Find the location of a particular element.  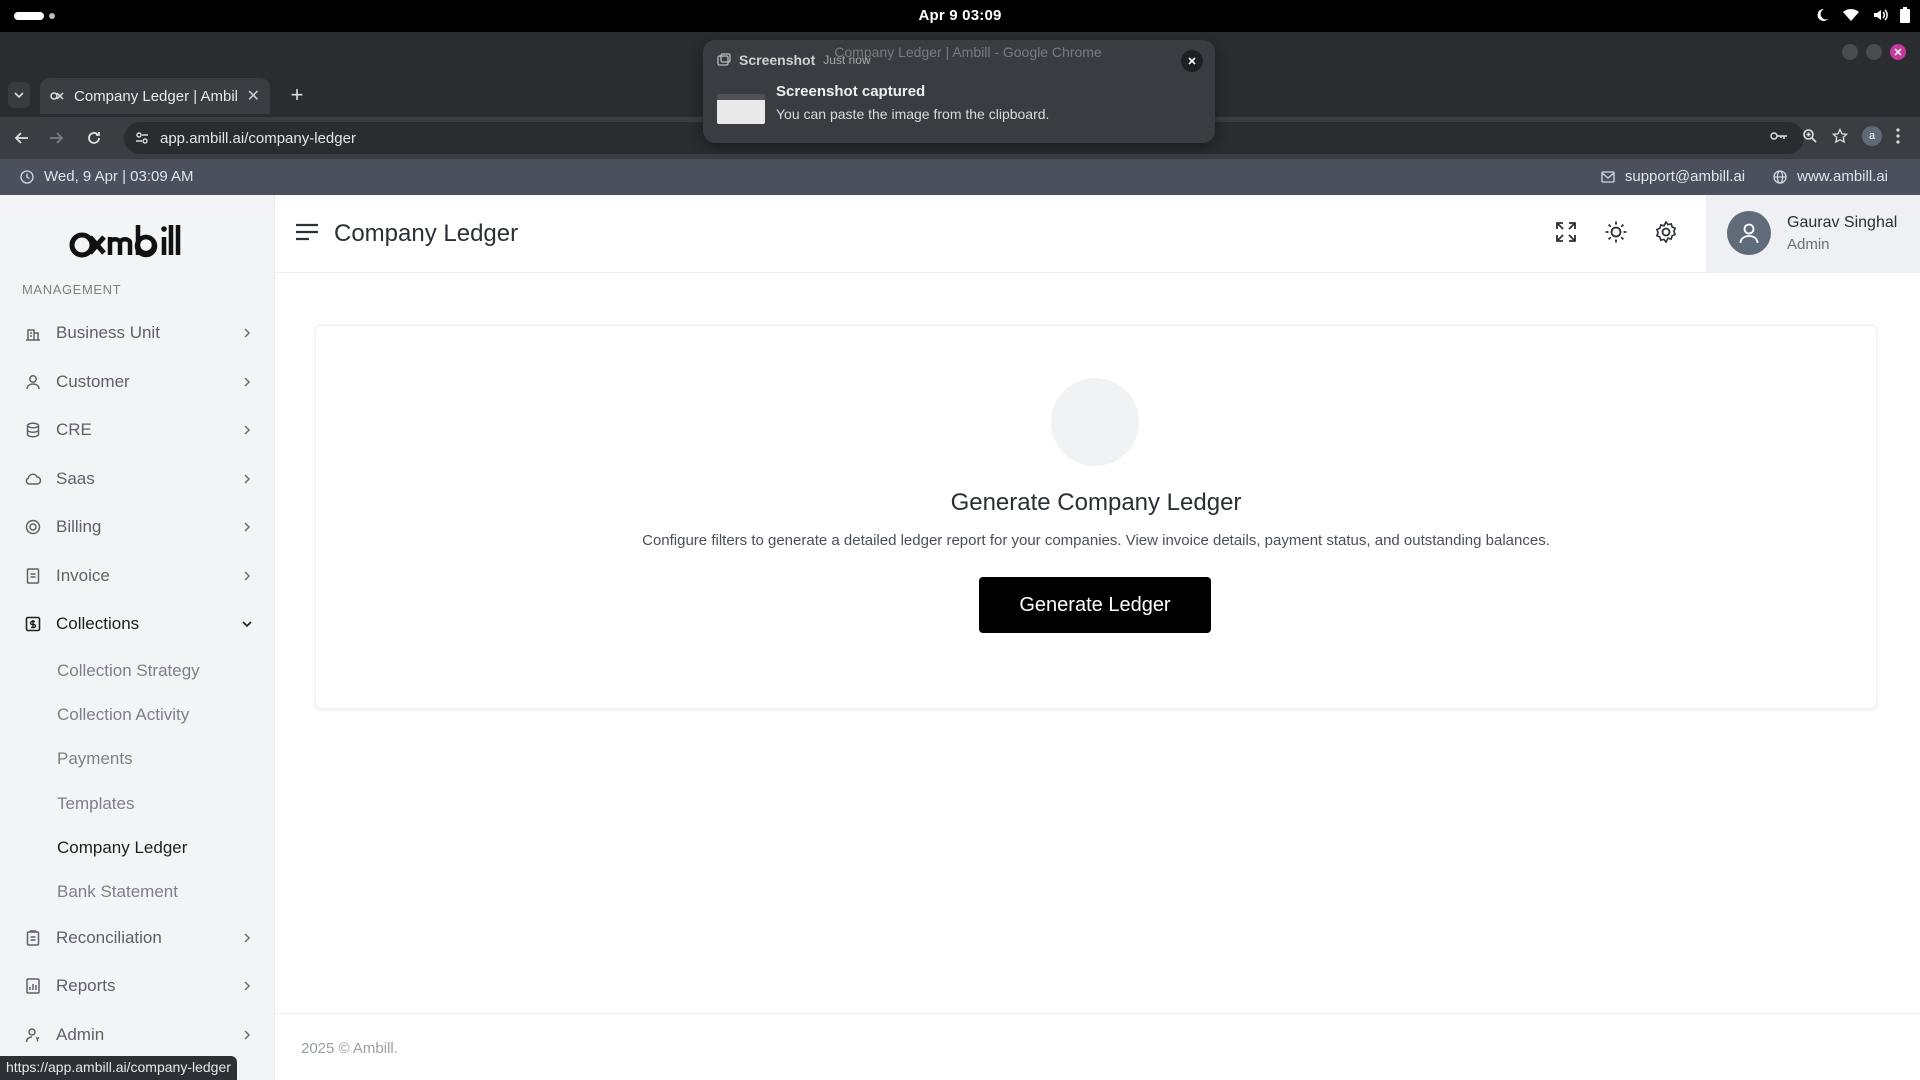

new-tab-button: + is located at coordinates (297, 95).